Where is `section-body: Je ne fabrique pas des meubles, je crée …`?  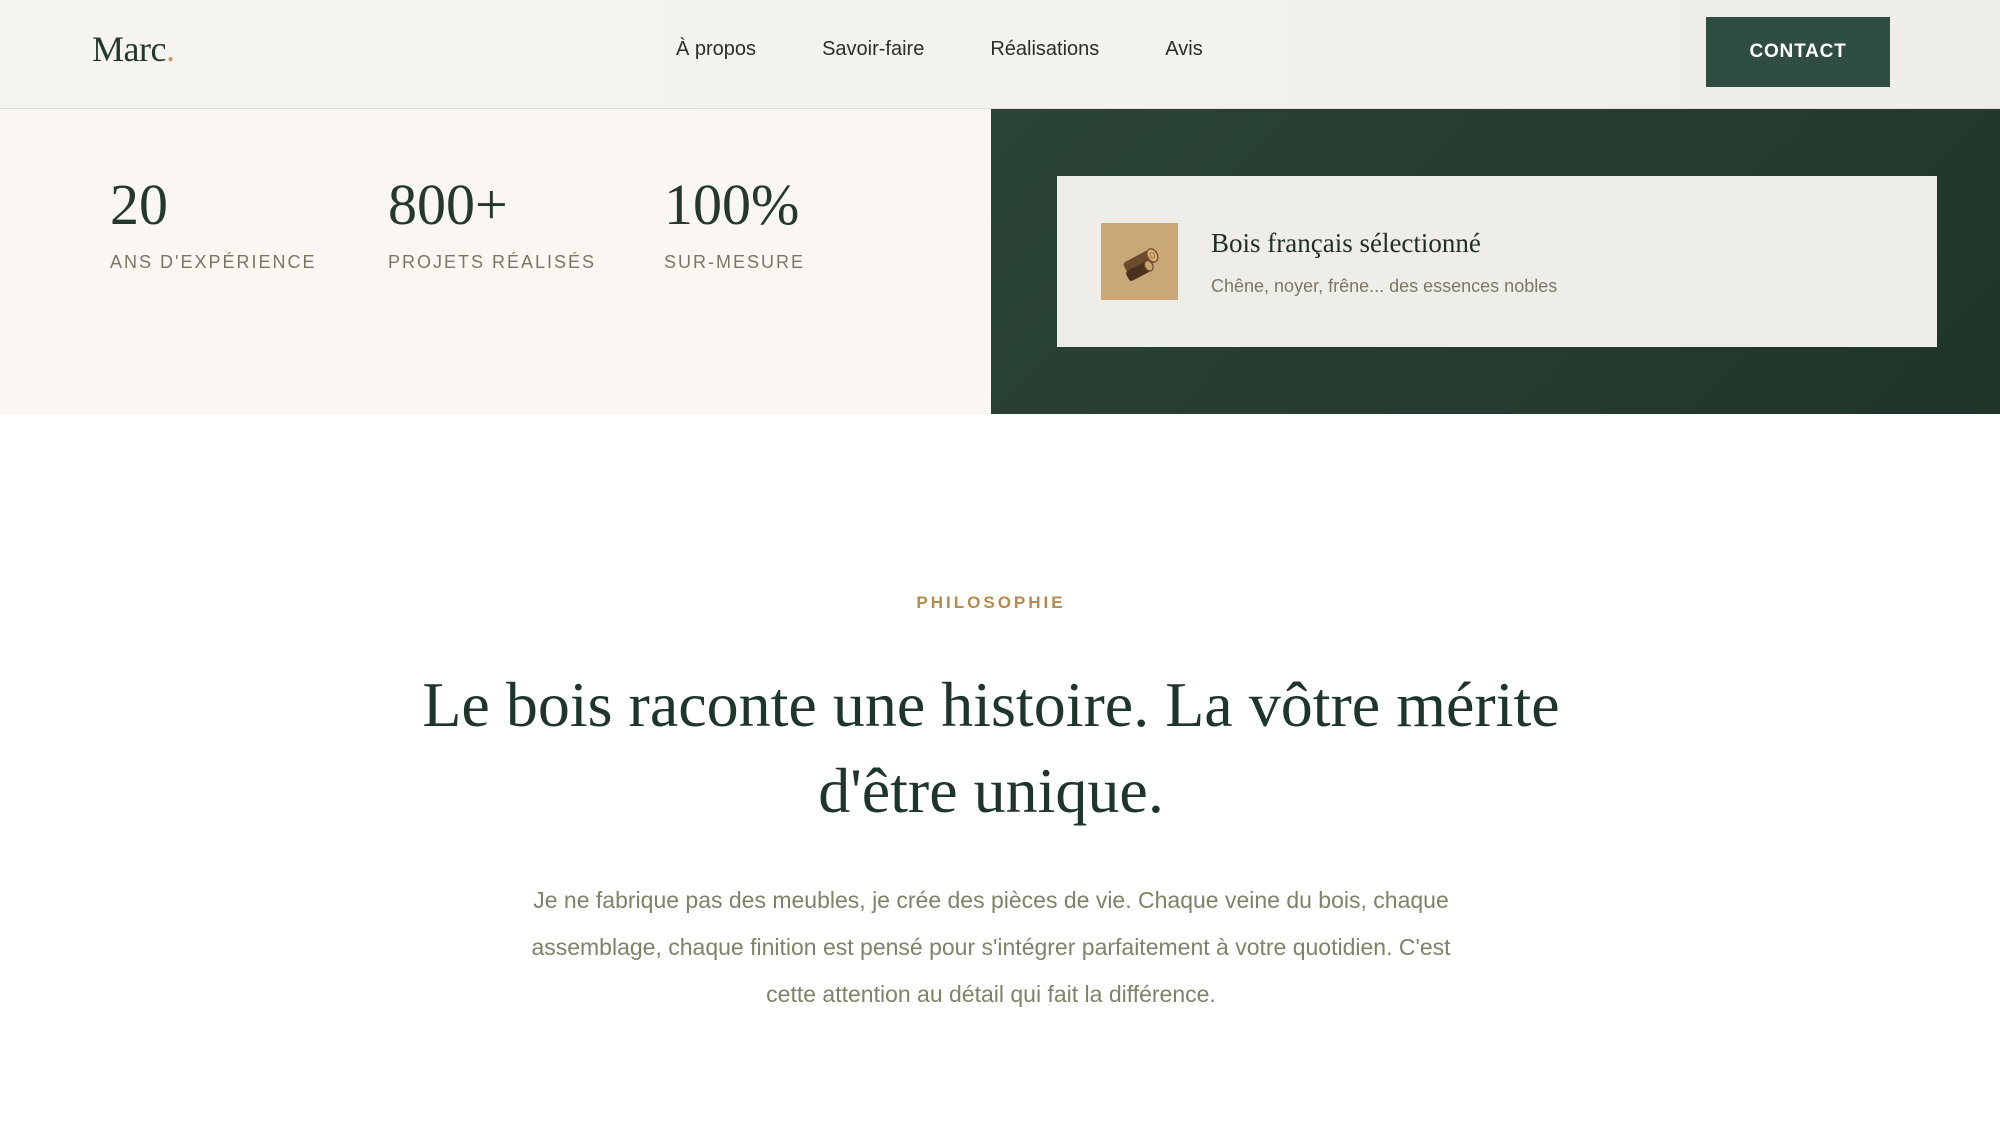 section-body: Je ne fabrique pas des meubles, je crée … is located at coordinates (991, 947).